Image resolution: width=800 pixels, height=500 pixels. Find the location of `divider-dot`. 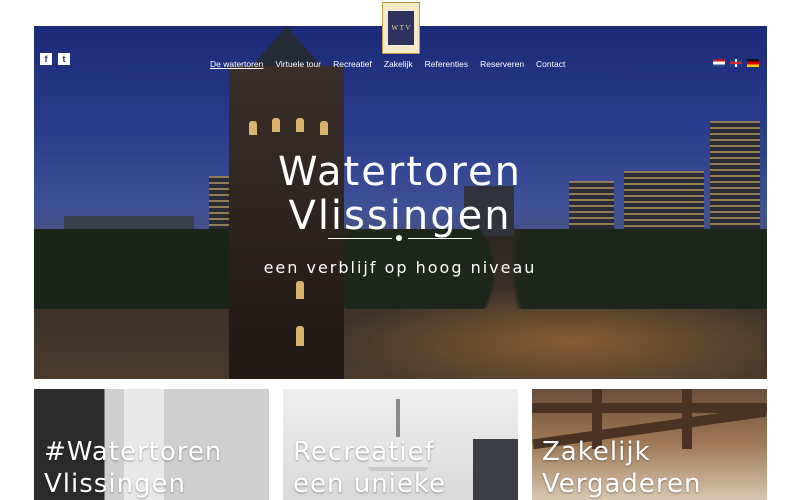

divider-dot is located at coordinates (399, 238).